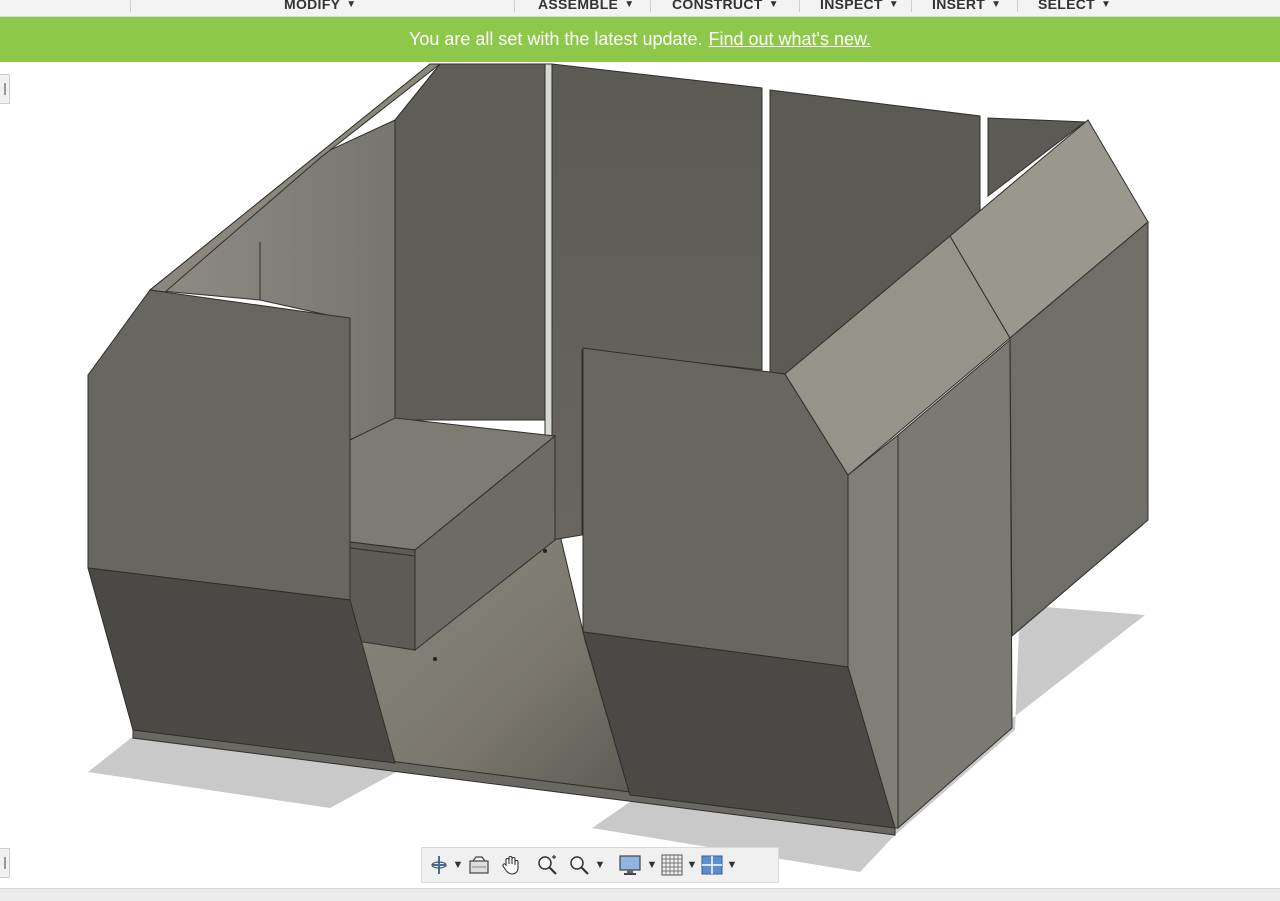 The width and height of the screenshot is (1280, 901). Describe the element at coordinates (640, 894) in the screenshot. I see `status-bar` at that location.